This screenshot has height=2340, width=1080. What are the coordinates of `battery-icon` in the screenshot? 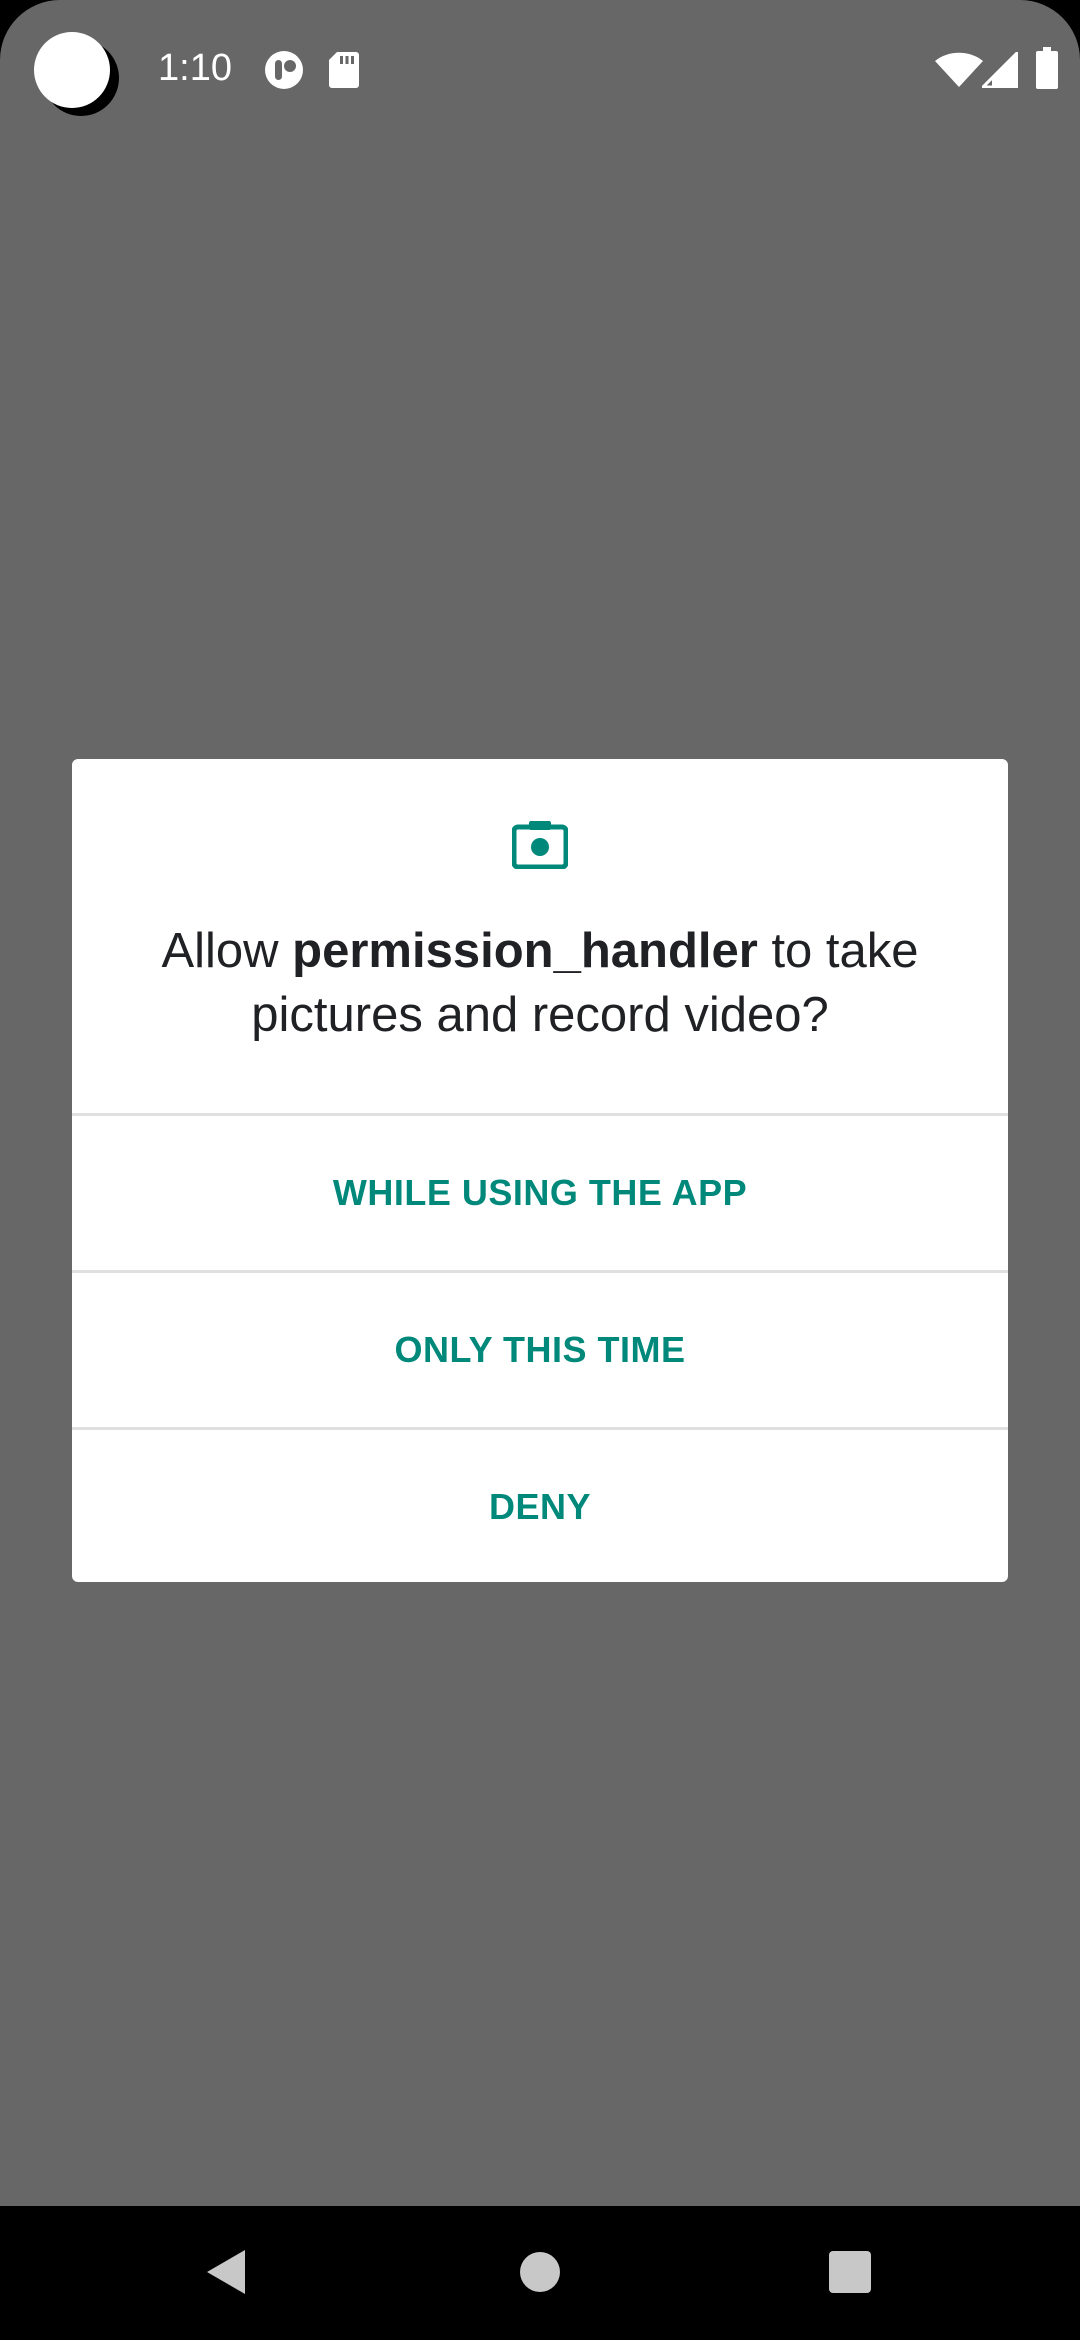 It's located at (1047, 68).